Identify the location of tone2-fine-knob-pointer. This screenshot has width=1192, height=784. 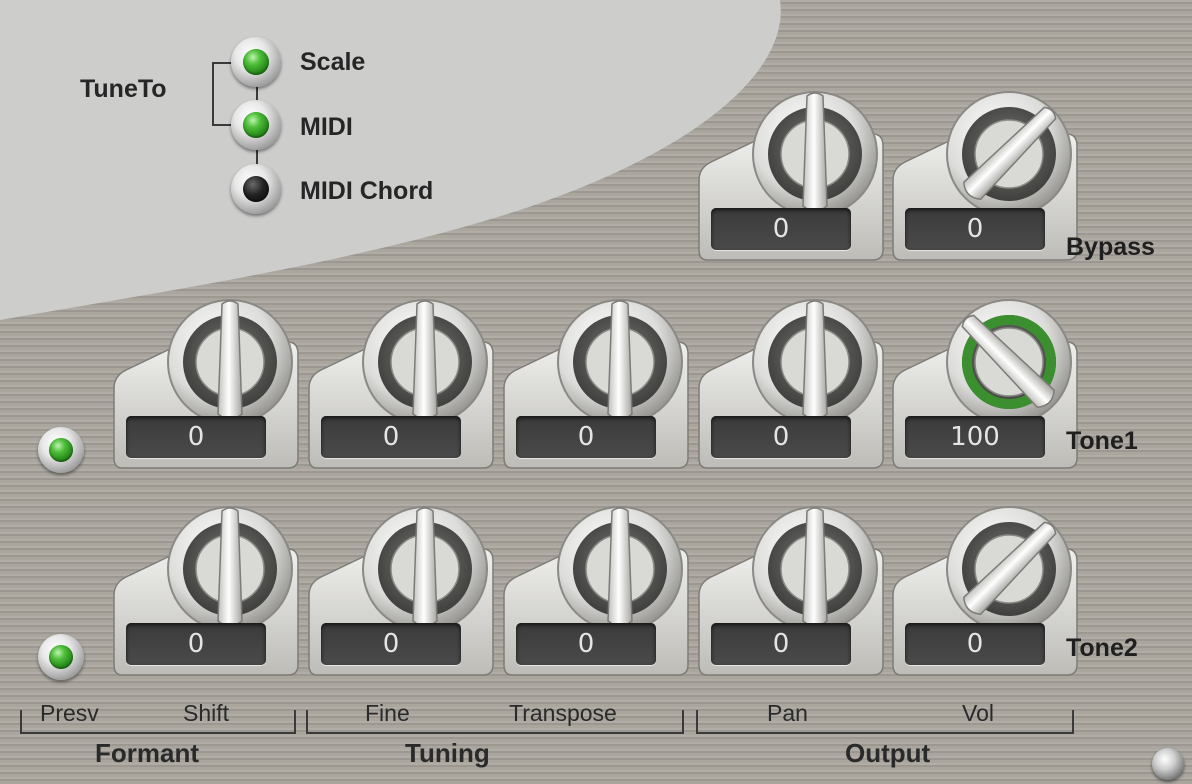
(425, 567).